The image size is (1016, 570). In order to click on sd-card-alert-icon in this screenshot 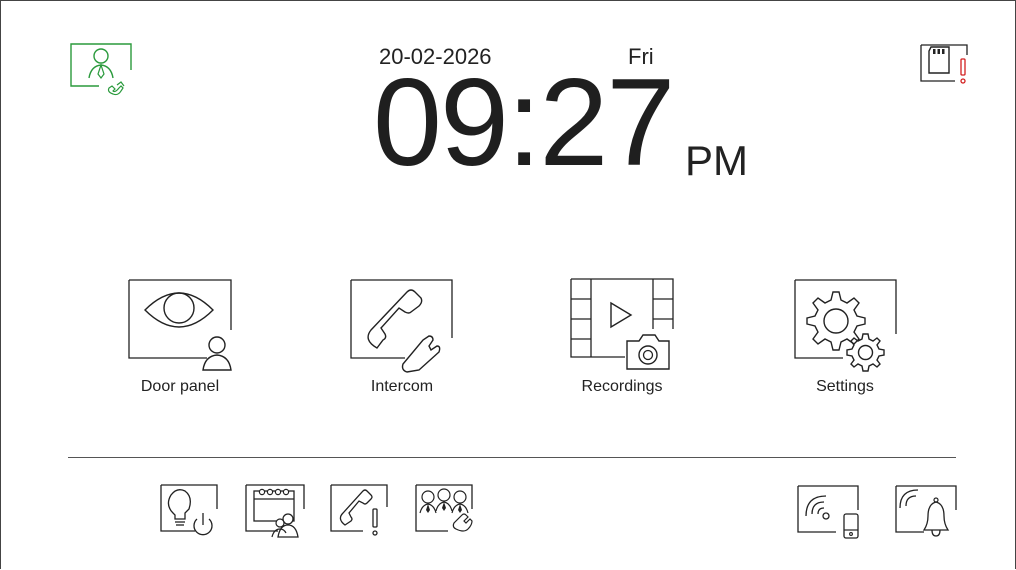, I will do `click(945, 65)`.